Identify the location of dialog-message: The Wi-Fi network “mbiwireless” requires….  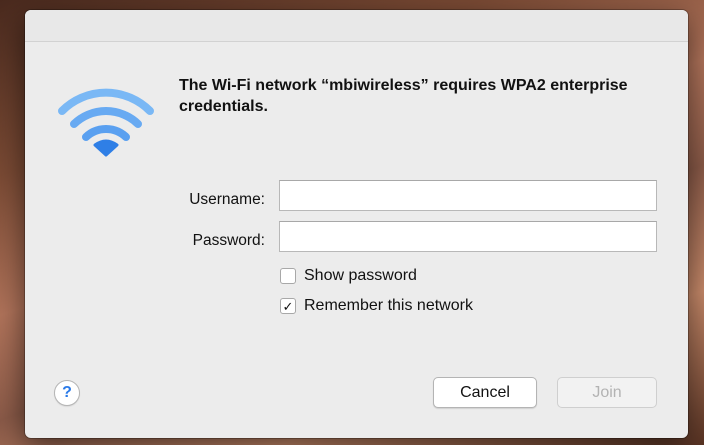
(403, 96).